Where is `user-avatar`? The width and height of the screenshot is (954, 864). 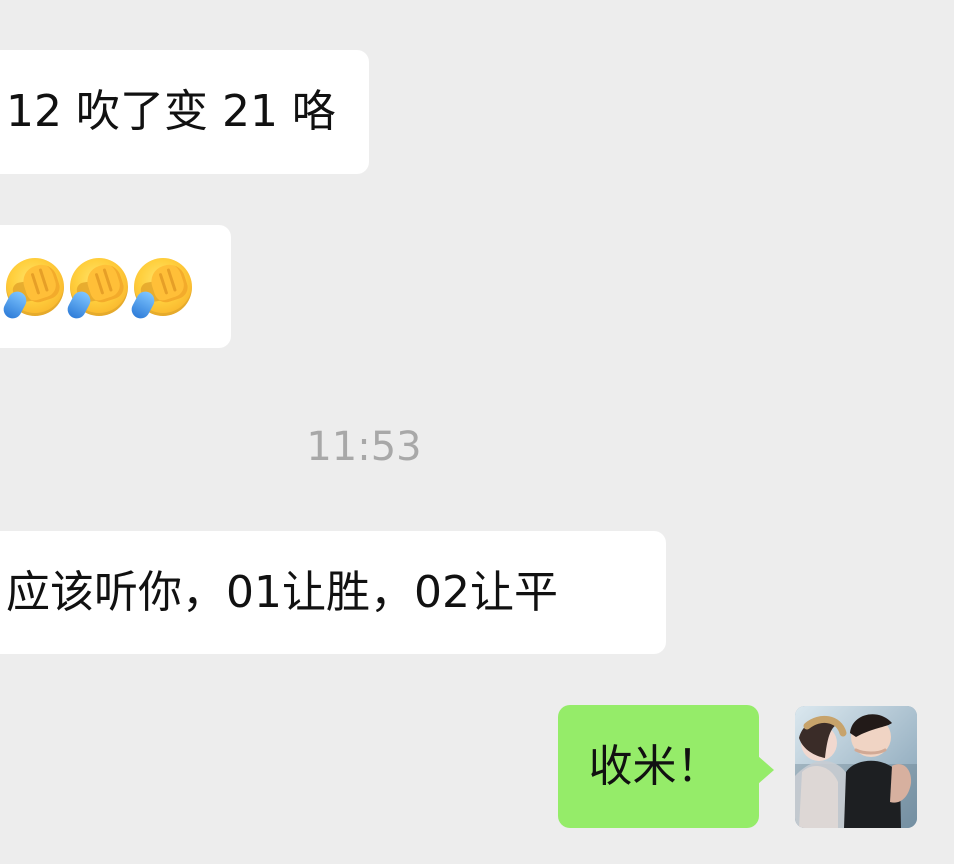
user-avatar is located at coordinates (856, 767).